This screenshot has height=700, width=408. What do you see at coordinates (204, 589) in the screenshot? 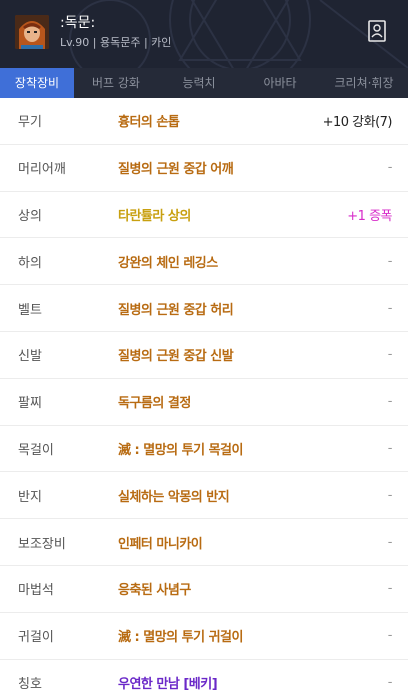
I see `equipment-row: 마법석 응축된 사념구 -` at bounding box center [204, 589].